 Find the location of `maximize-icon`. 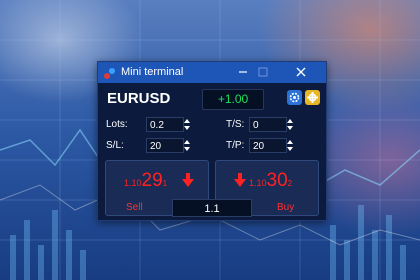

maximize-icon is located at coordinates (263, 72).